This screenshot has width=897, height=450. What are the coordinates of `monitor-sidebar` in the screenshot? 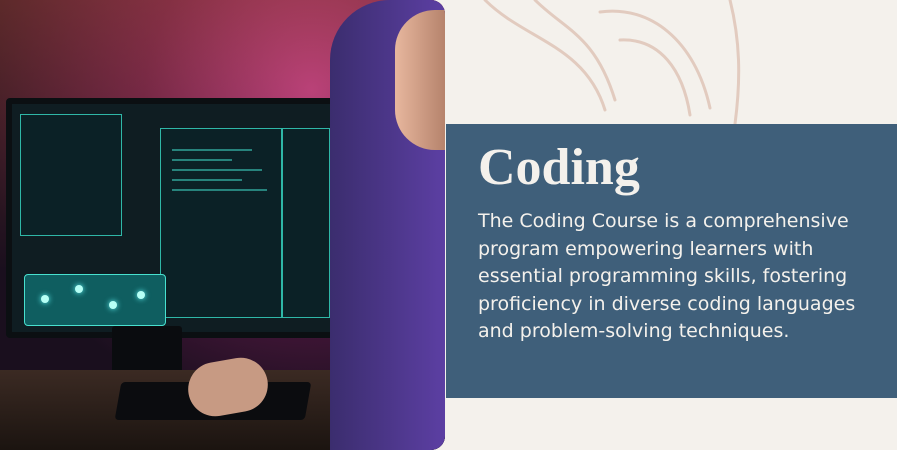 It's located at (71, 175).